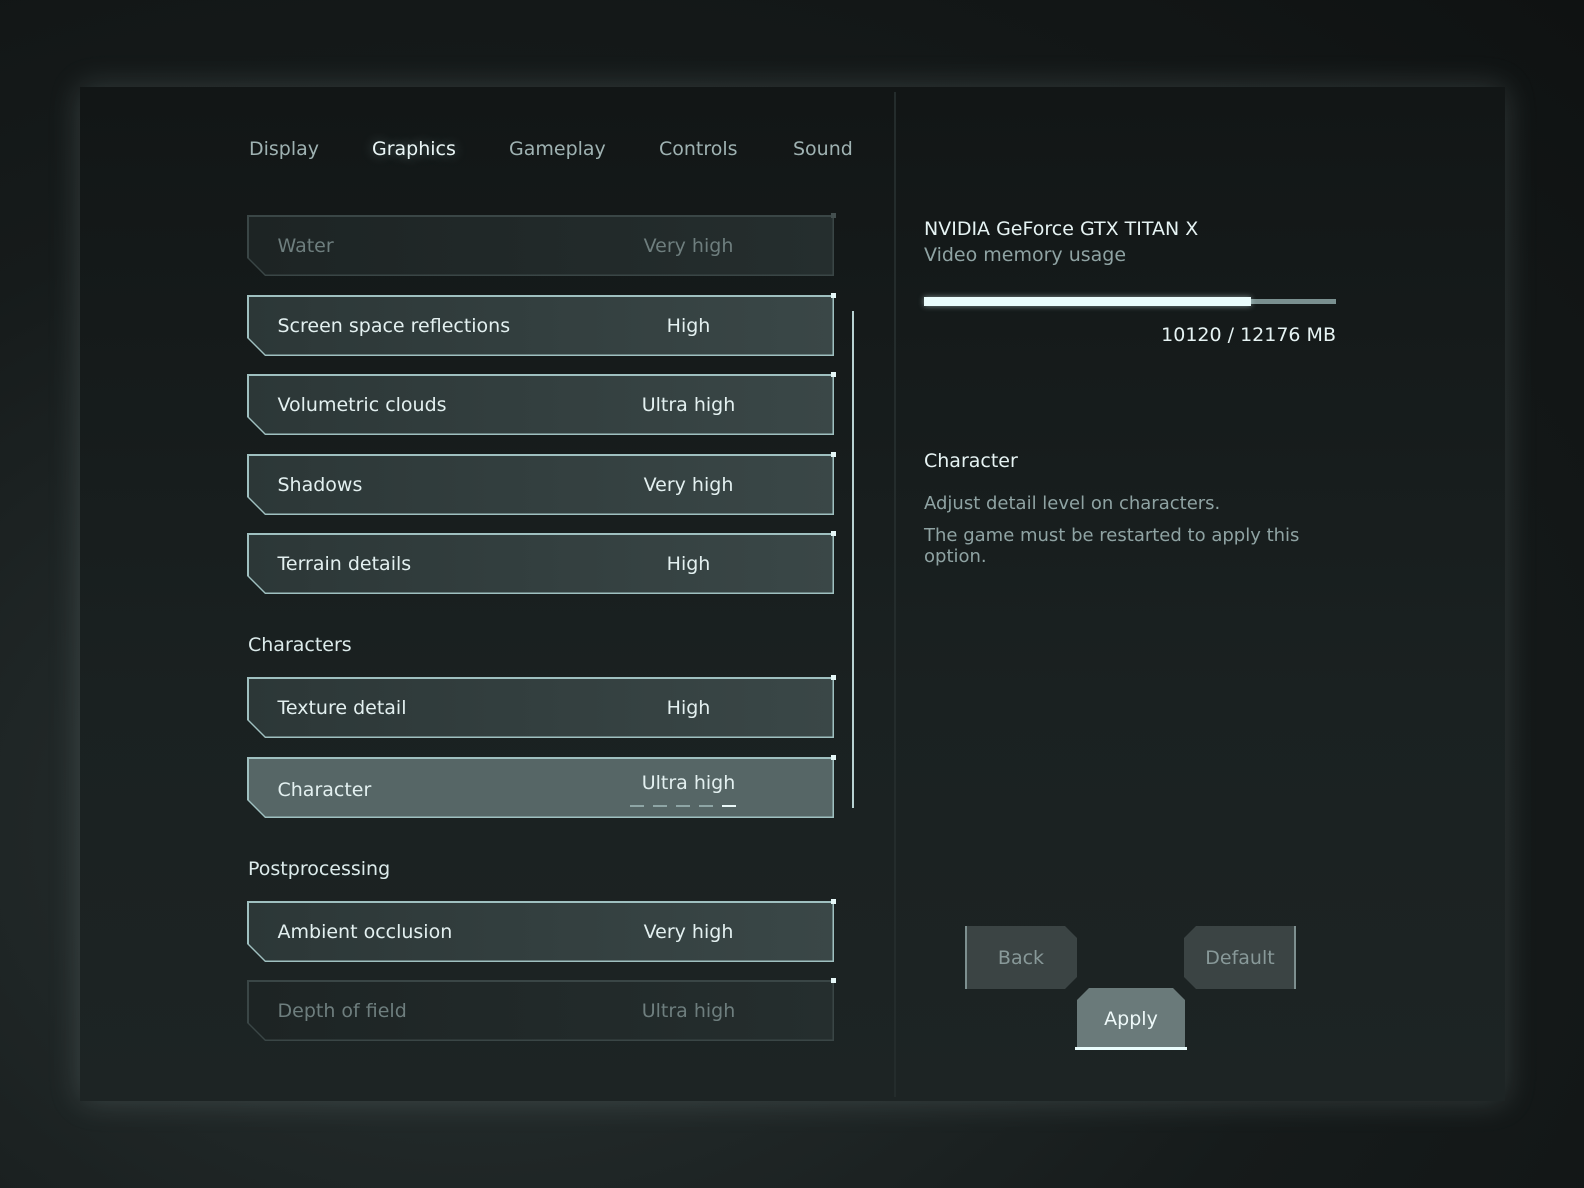 The image size is (1584, 1188). I want to click on setting-row-water: Water Very high, so click(540, 245).